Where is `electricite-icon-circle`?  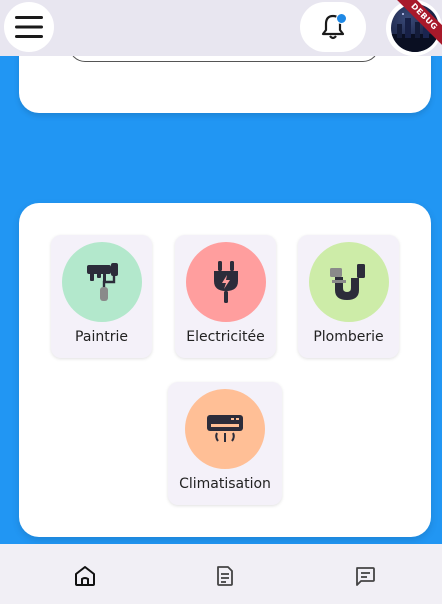
electricite-icon-circle is located at coordinates (225, 282).